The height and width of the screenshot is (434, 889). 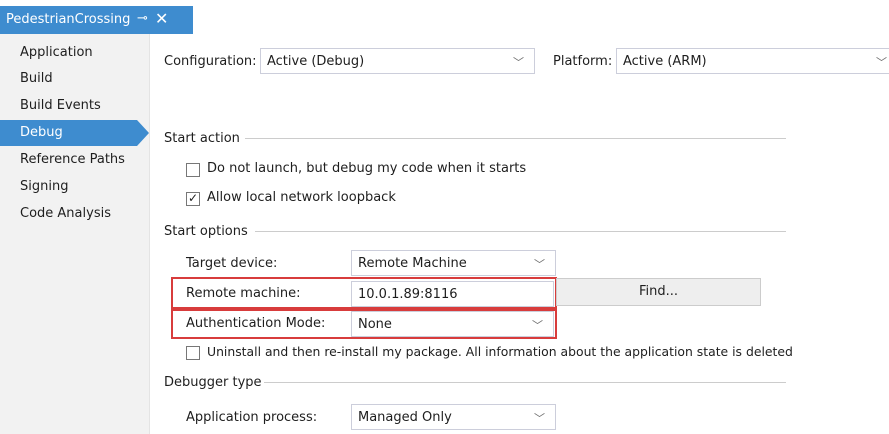 I want to click on sidebar-item-label: Debug, so click(x=41, y=132).